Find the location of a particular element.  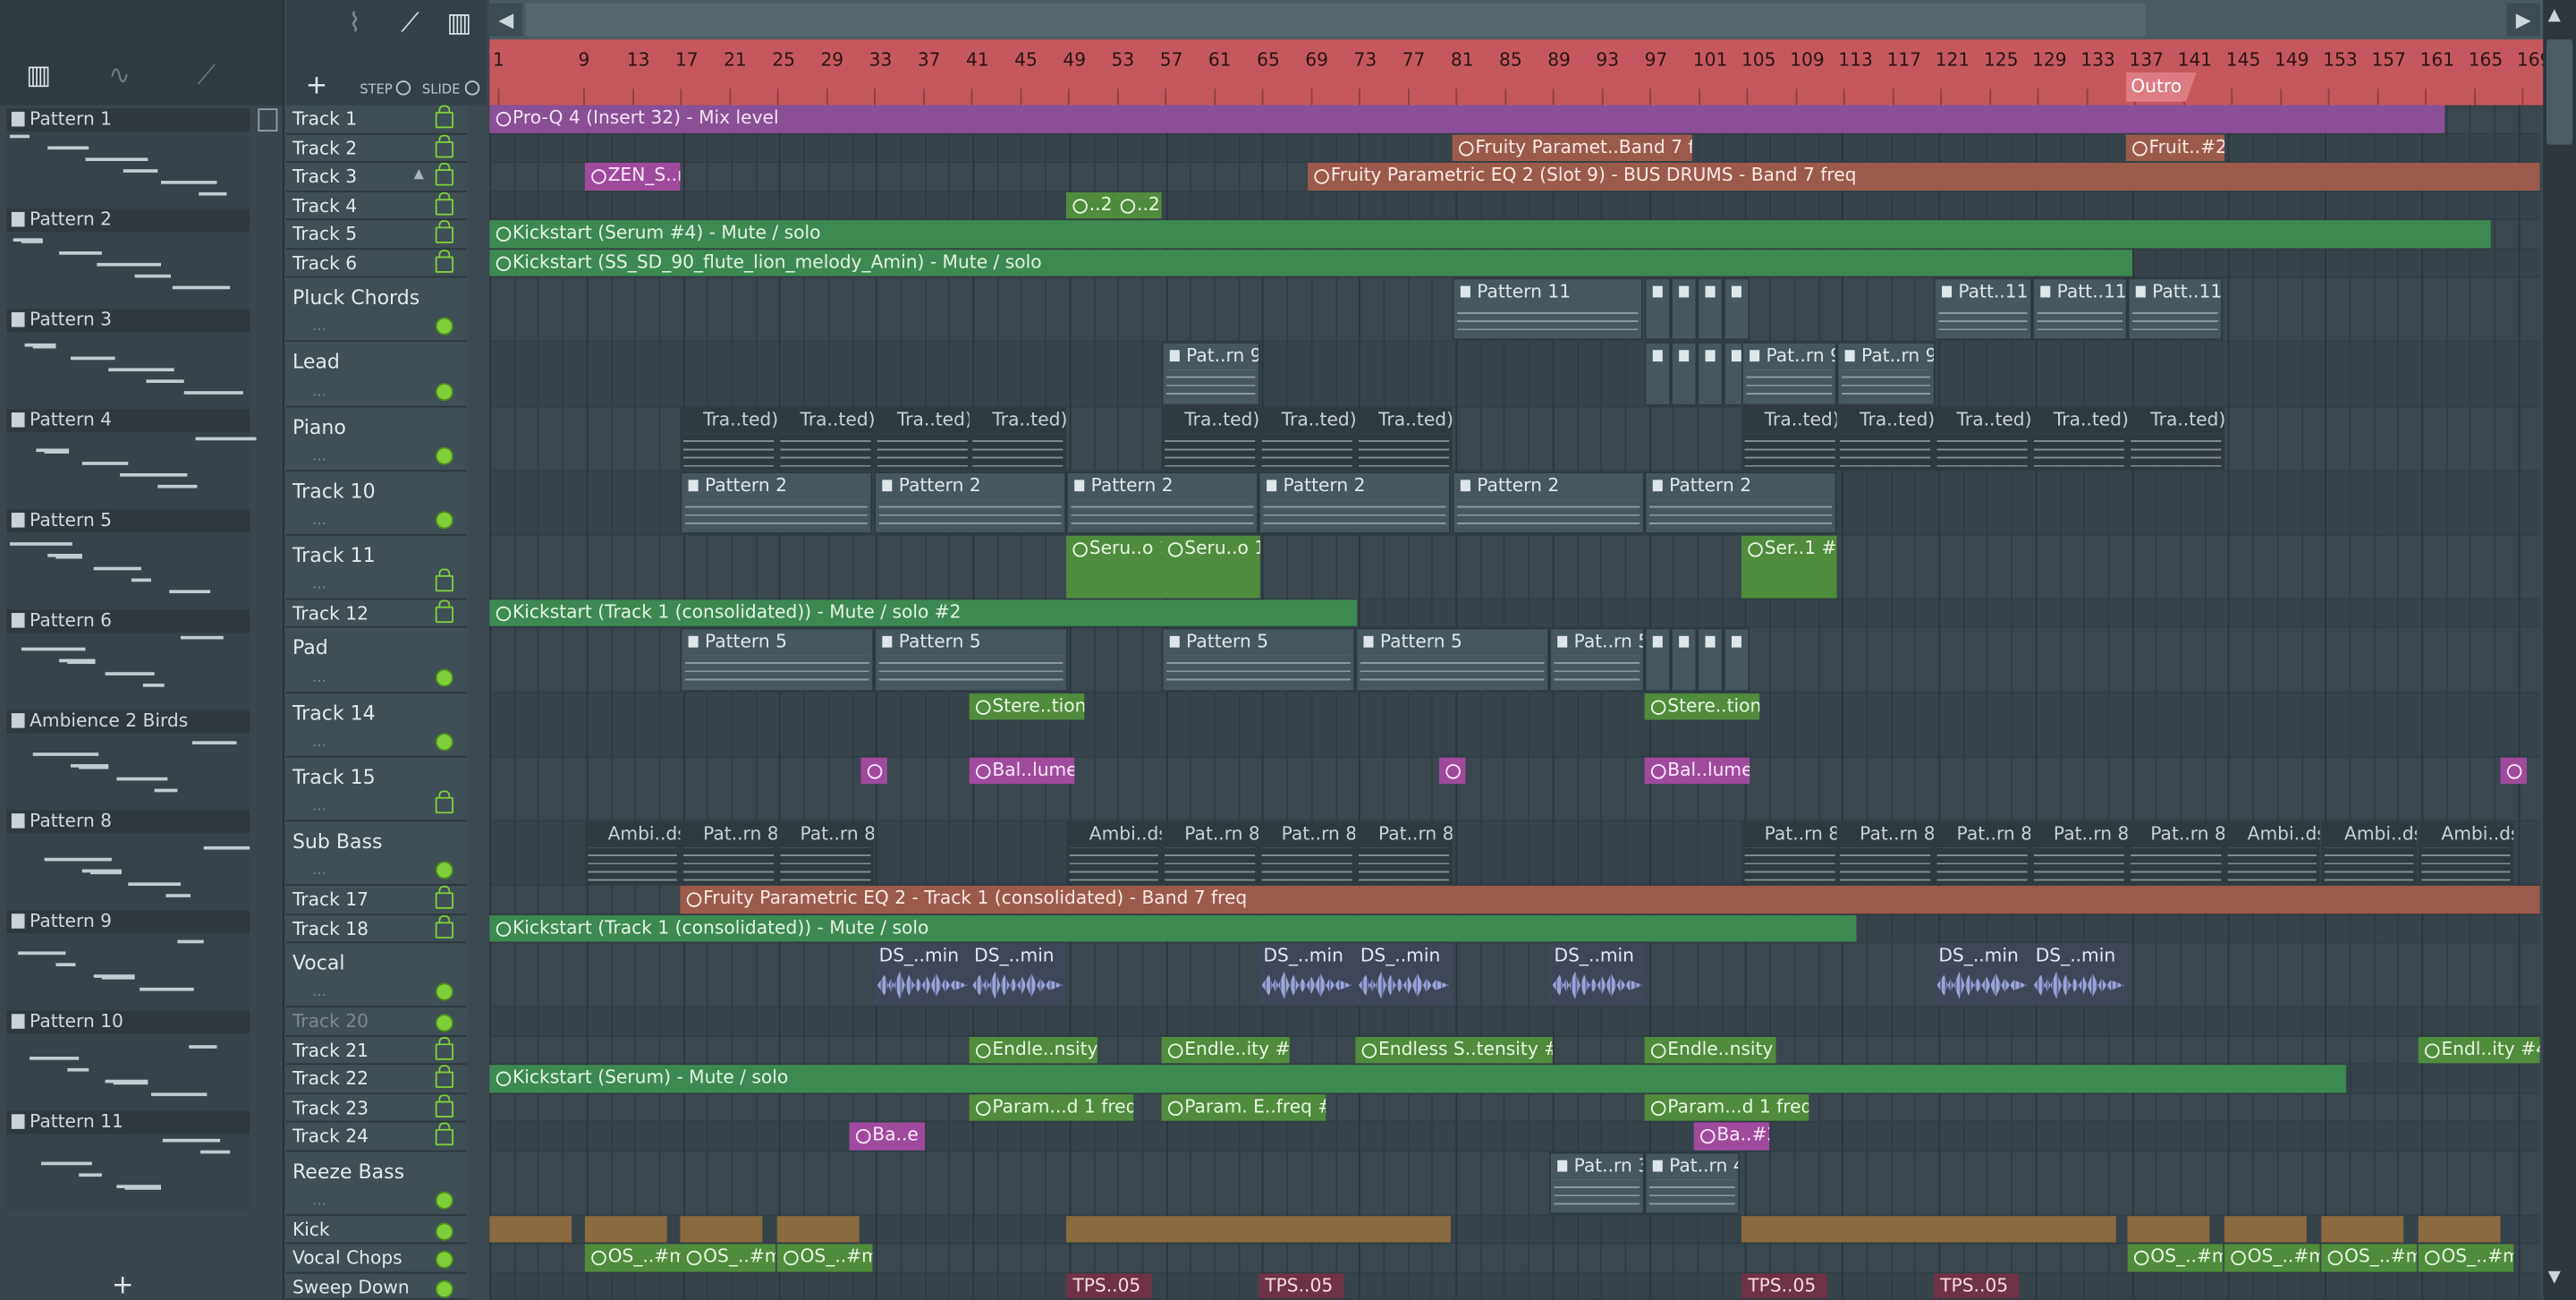

automation-clip: Endle..ity #2 is located at coordinates (1225, 1050).